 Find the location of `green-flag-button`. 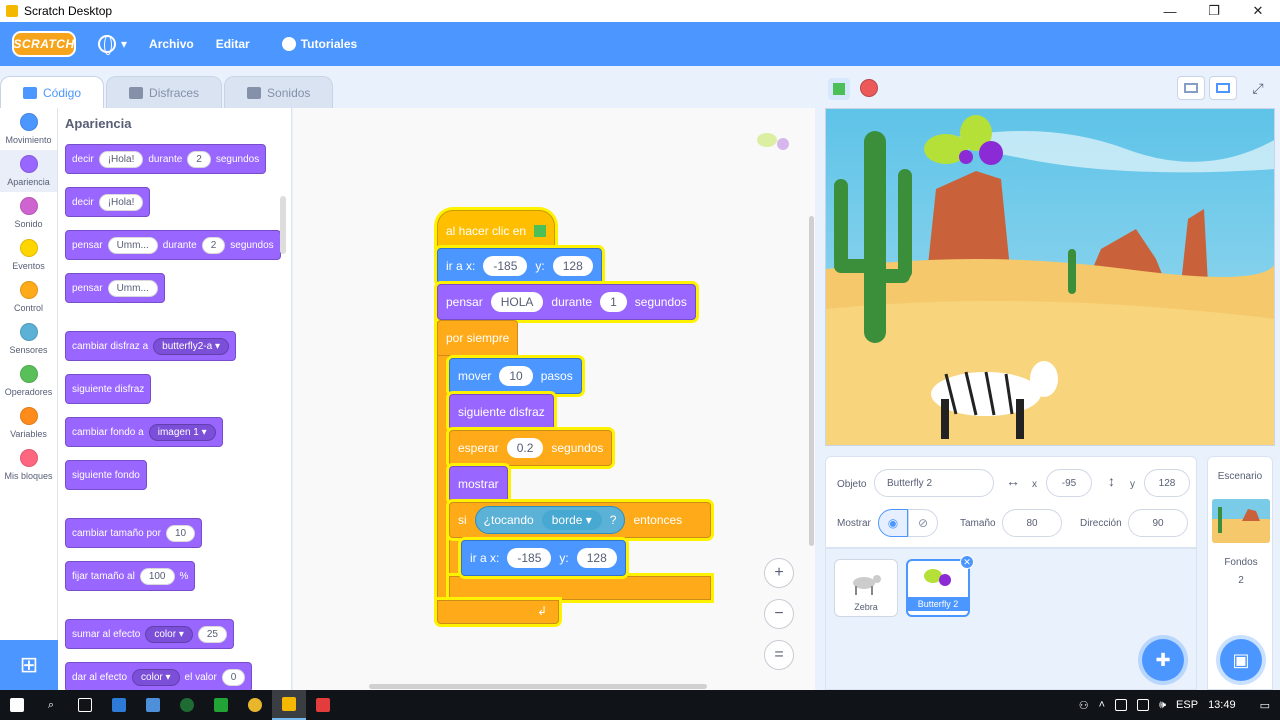

green-flag-button is located at coordinates (839, 89).